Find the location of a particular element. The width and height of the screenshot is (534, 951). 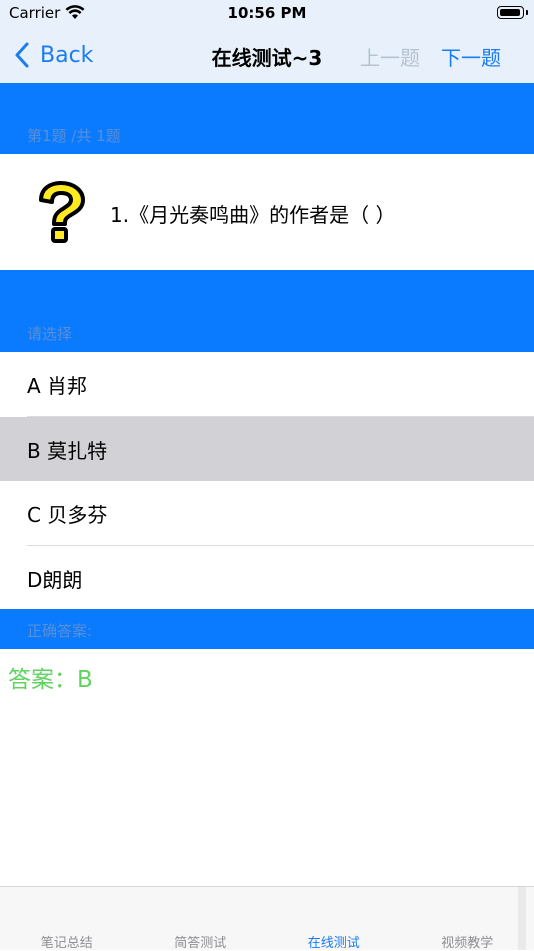

option-label: C 贝多芬 is located at coordinates (67, 513).